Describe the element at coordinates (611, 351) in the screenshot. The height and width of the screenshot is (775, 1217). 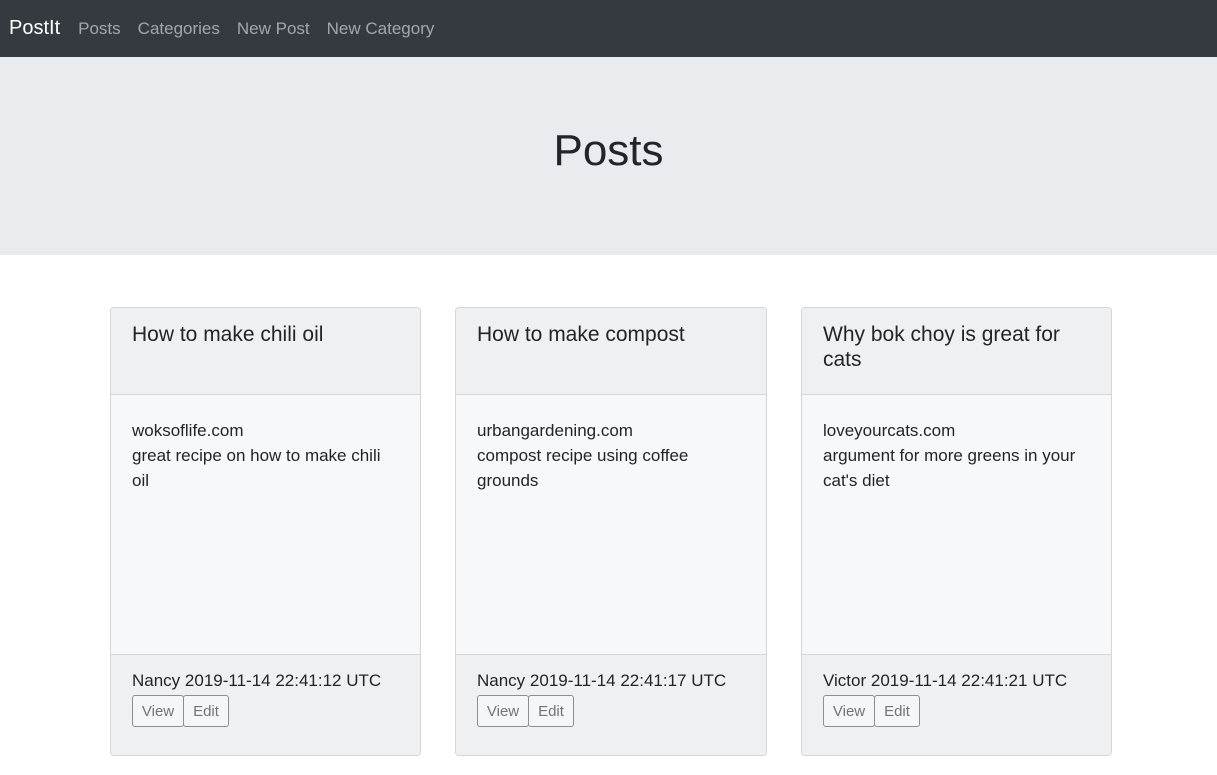
I see `card-header: How to make compost` at that location.